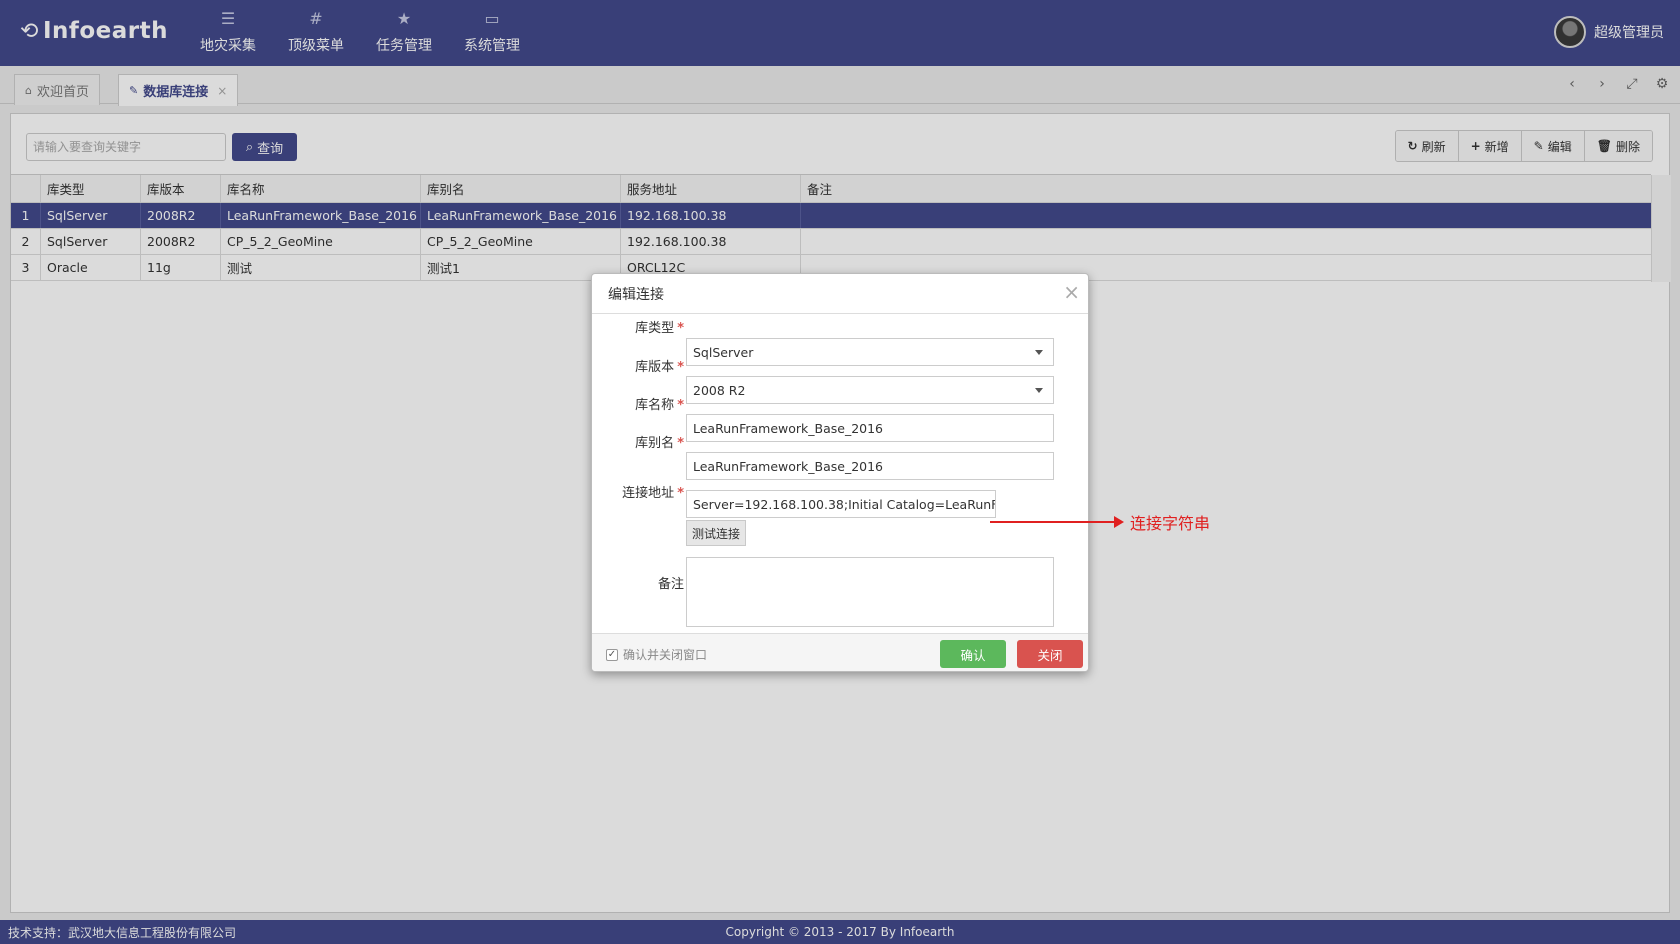 Image resolution: width=1680 pixels, height=944 pixels. I want to click on version-select: 2008 R2, so click(870, 390).